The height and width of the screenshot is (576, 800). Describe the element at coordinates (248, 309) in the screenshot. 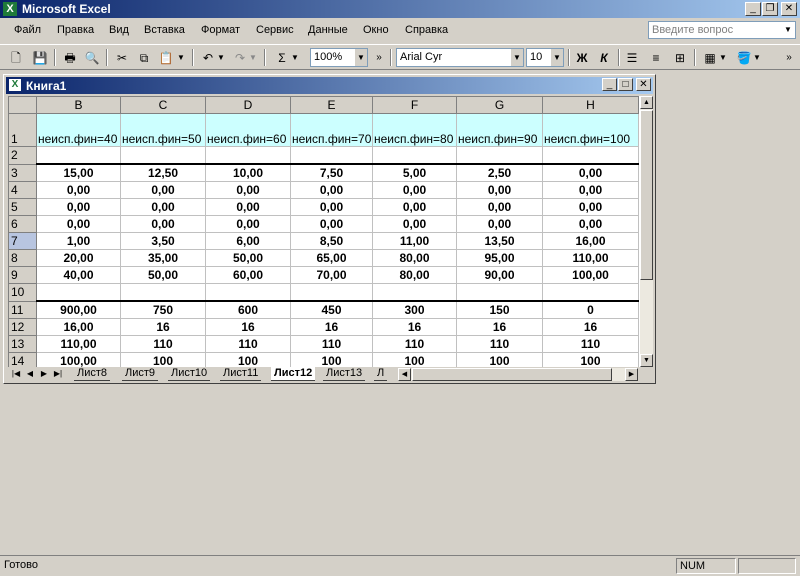

I see `cell: 600` at that location.